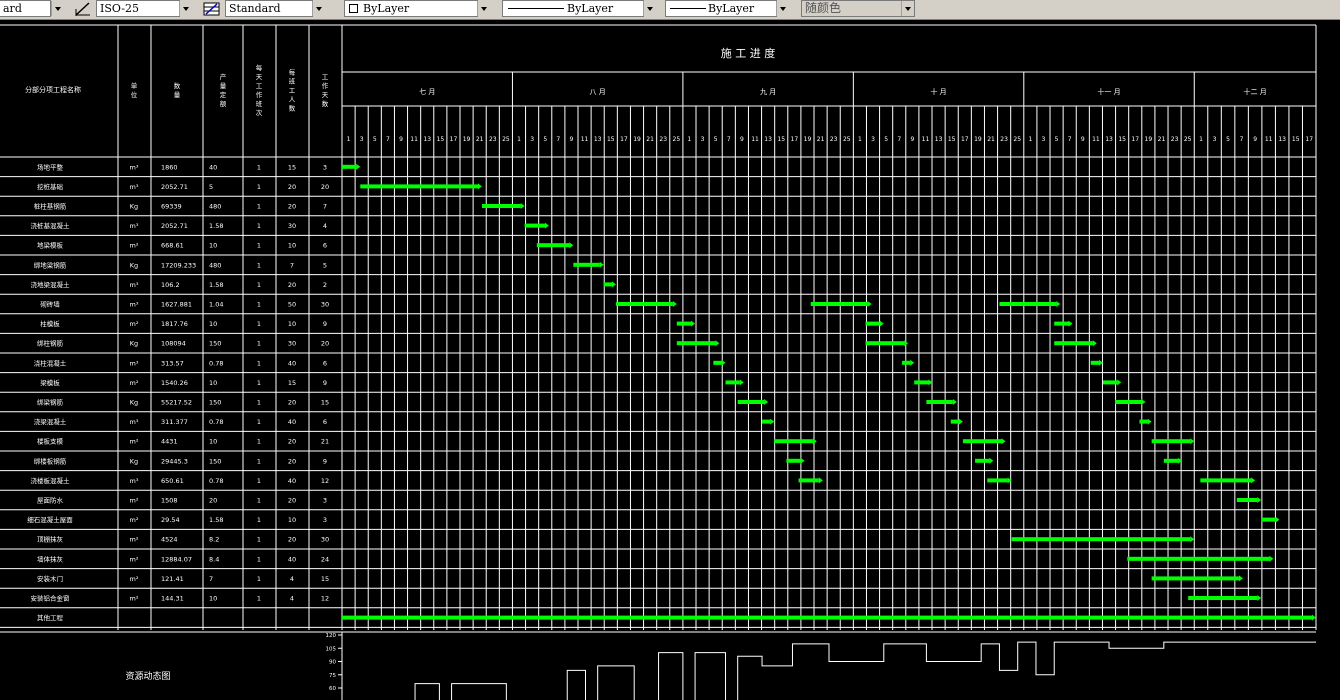 The width and height of the screenshot is (1340, 700). I want to click on task-name: 场地平整, so click(50, 166).